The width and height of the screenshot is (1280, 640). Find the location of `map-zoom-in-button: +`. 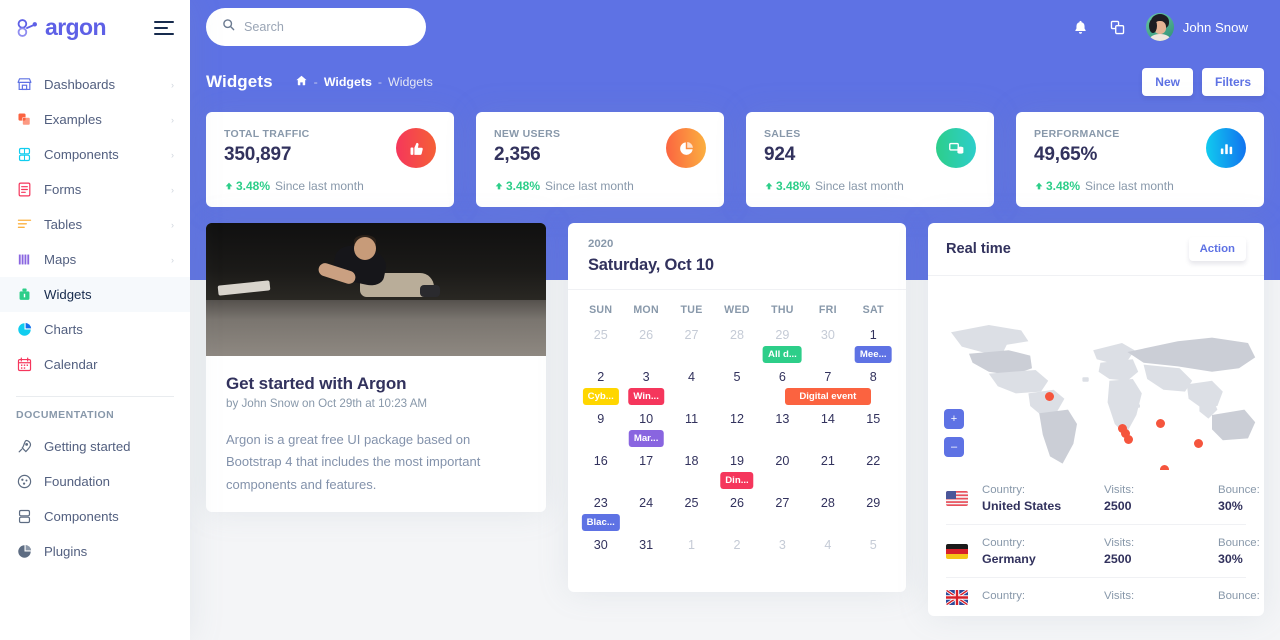

map-zoom-in-button: + is located at coordinates (954, 419).